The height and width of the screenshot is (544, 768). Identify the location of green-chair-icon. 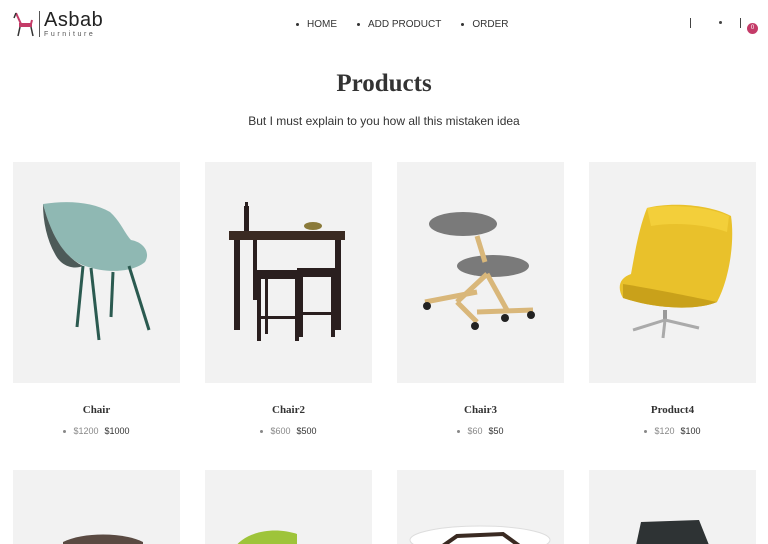
(267, 537).